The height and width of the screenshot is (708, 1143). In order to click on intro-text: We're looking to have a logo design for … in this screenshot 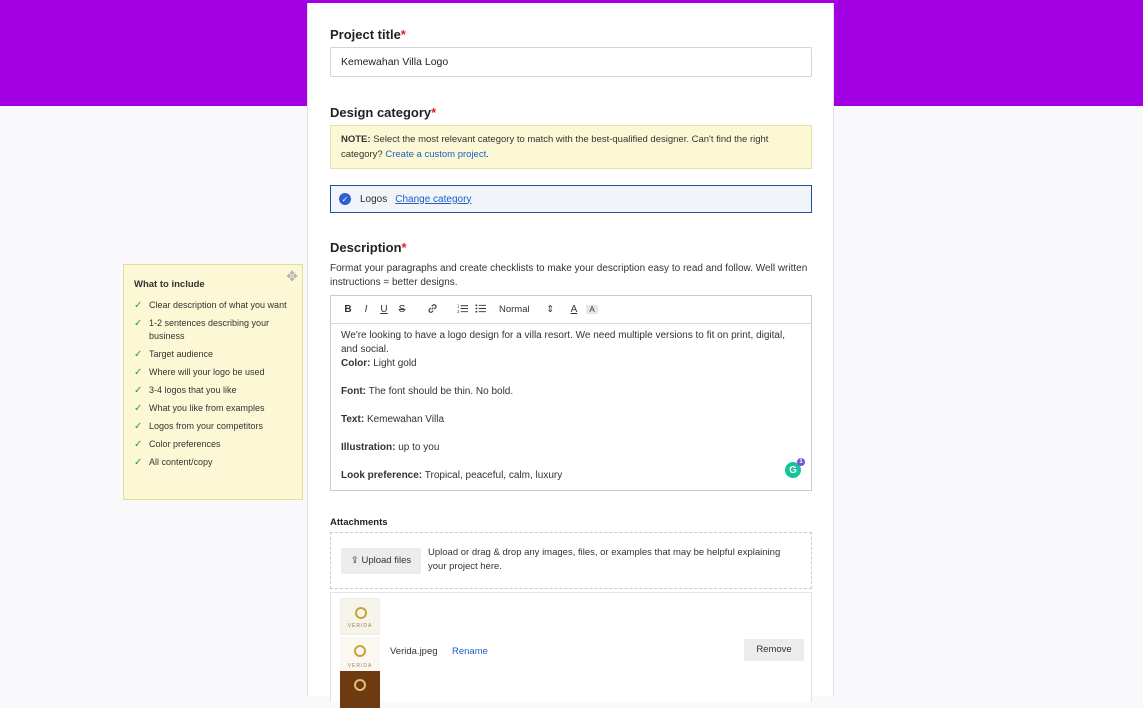, I will do `click(563, 342)`.